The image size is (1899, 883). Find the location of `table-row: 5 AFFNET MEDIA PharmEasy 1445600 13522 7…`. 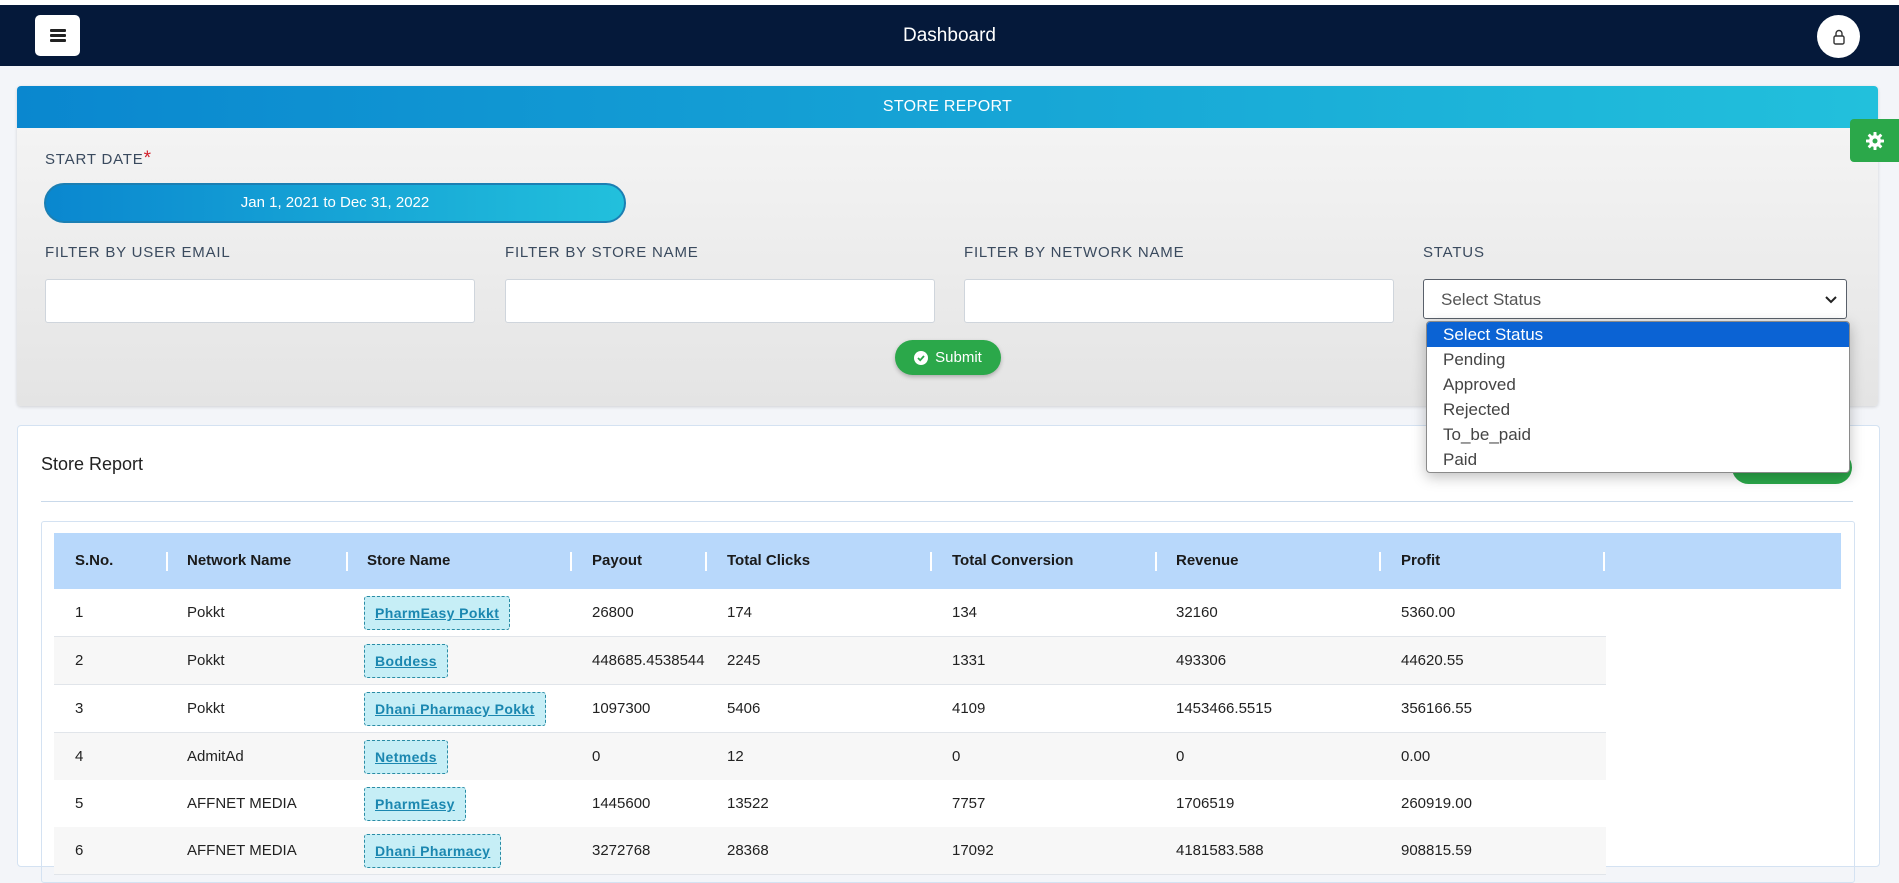

table-row: 5 AFFNET MEDIA PharmEasy 1445600 13522 7… is located at coordinates (830, 804).